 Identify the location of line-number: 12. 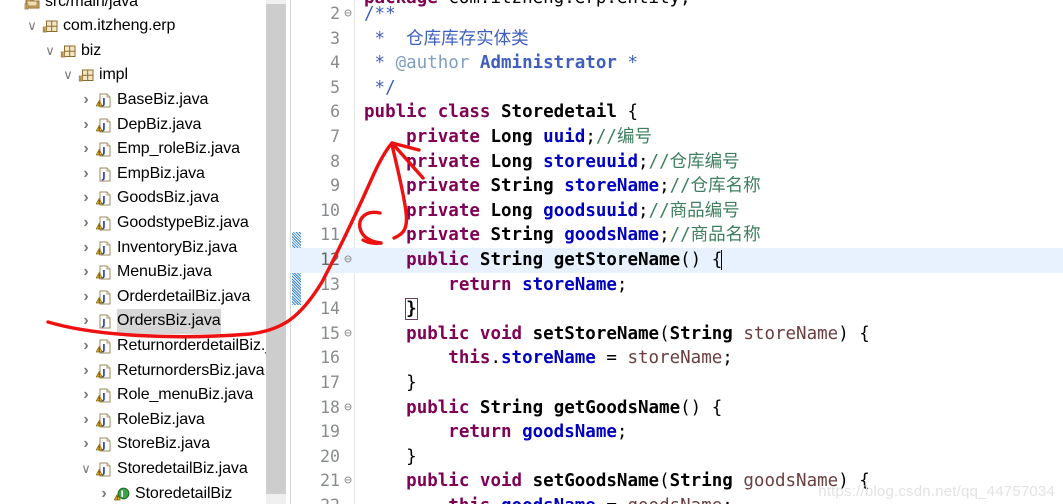
(330, 259).